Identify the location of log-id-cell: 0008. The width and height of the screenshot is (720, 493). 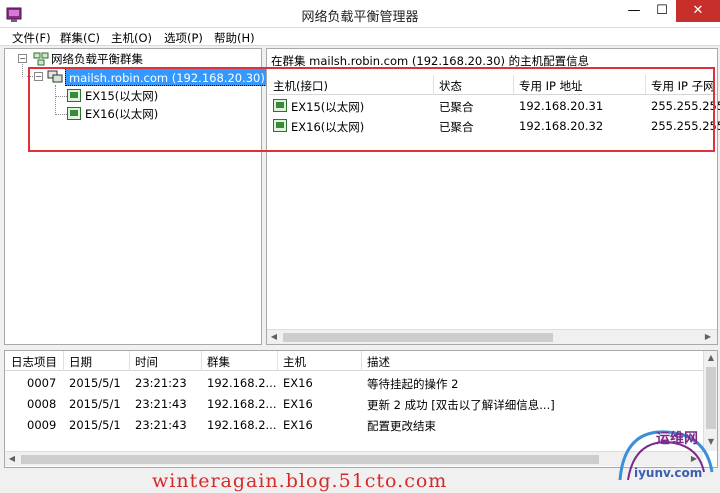
(42, 404).